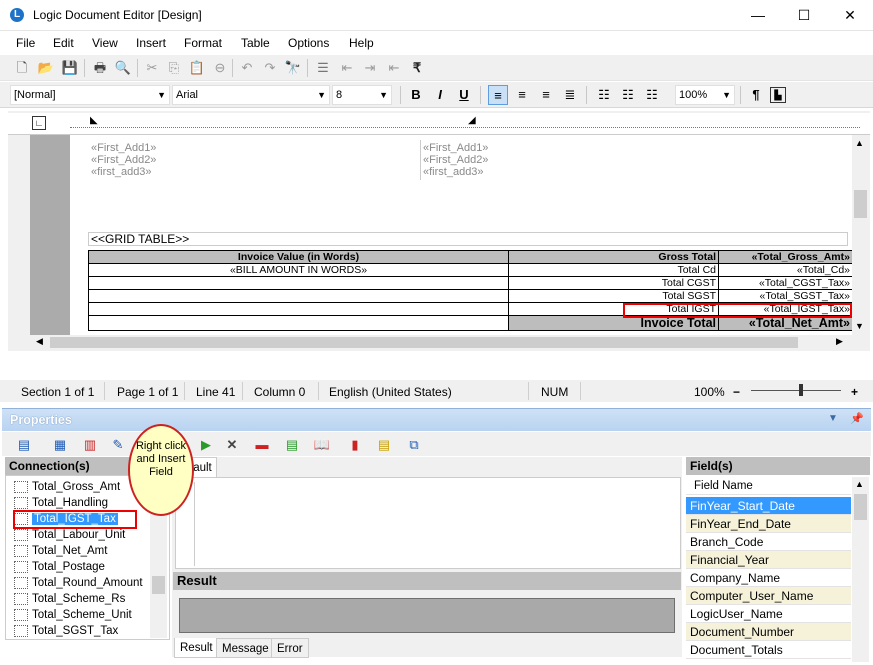 Image resolution: width=873 pixels, height=665 pixels. What do you see at coordinates (768, 614) in the screenshot?
I see `list-item: LogicUser_Name` at bounding box center [768, 614].